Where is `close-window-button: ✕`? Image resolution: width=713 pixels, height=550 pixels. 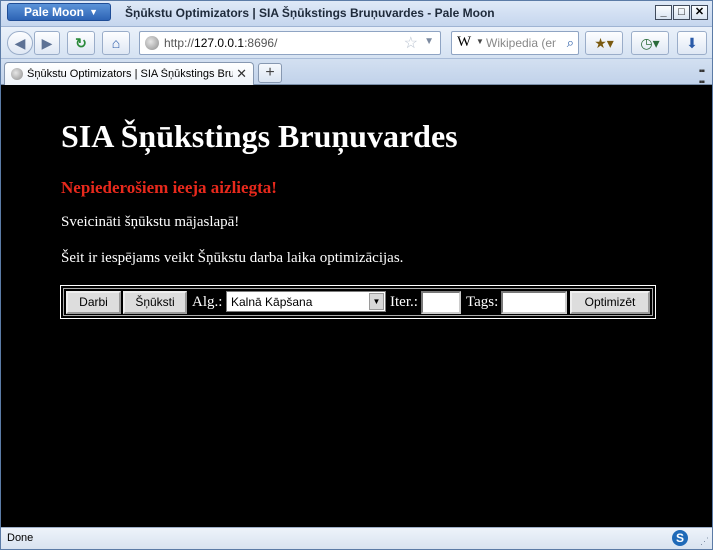
close-window-button: ✕ is located at coordinates (699, 12).